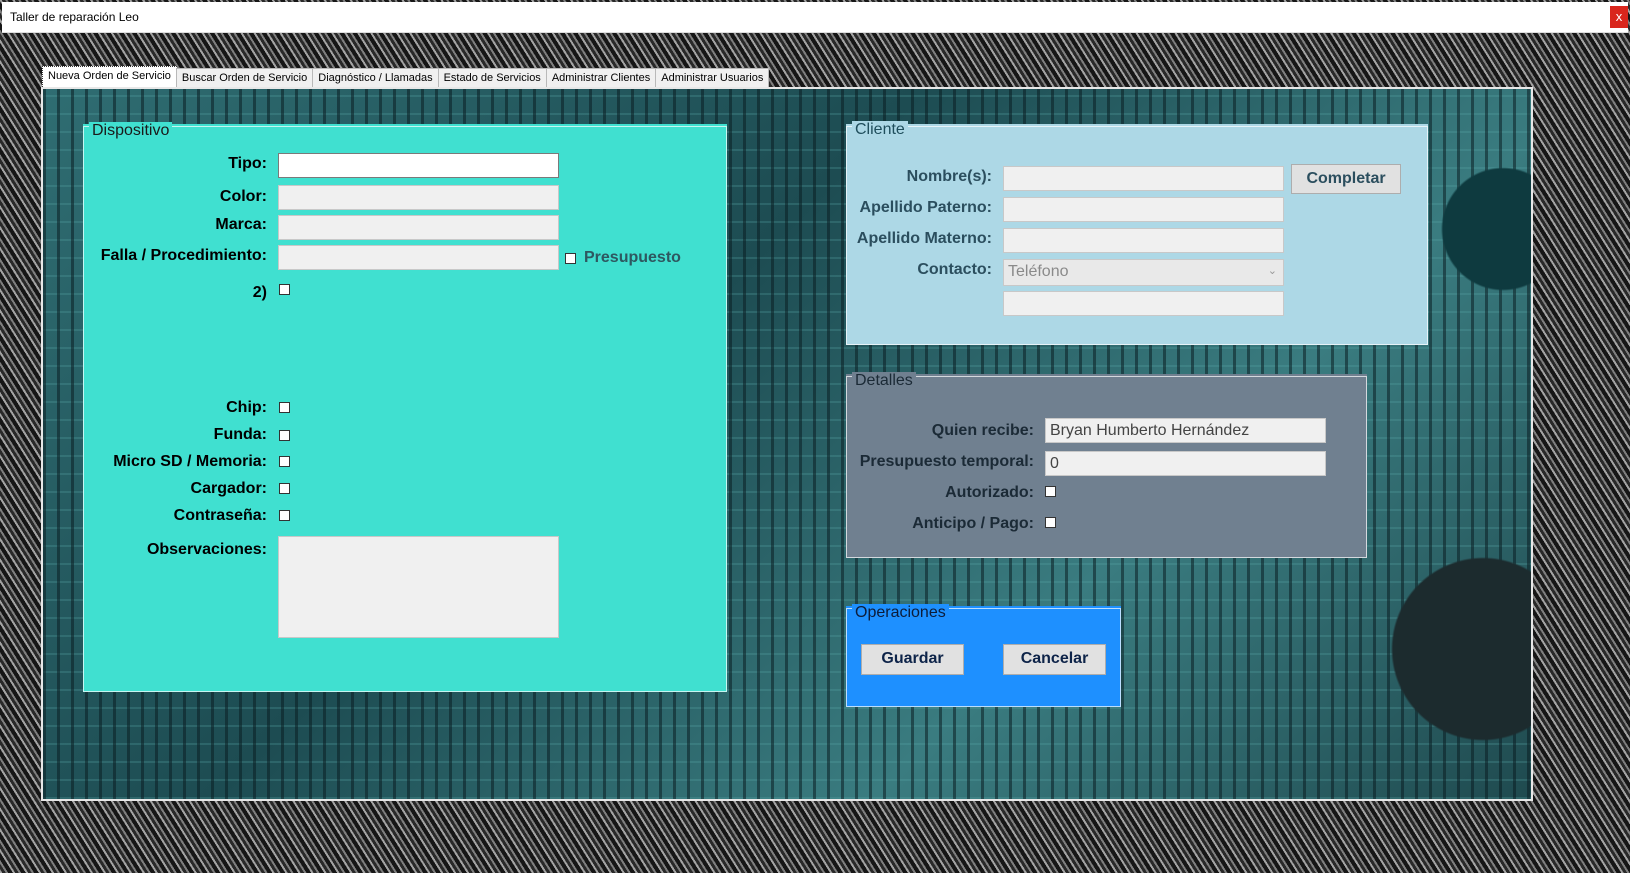 This screenshot has width=1630, height=873. I want to click on tab-nueva-orden: Nueva Orden de Servicio, so click(109, 77).